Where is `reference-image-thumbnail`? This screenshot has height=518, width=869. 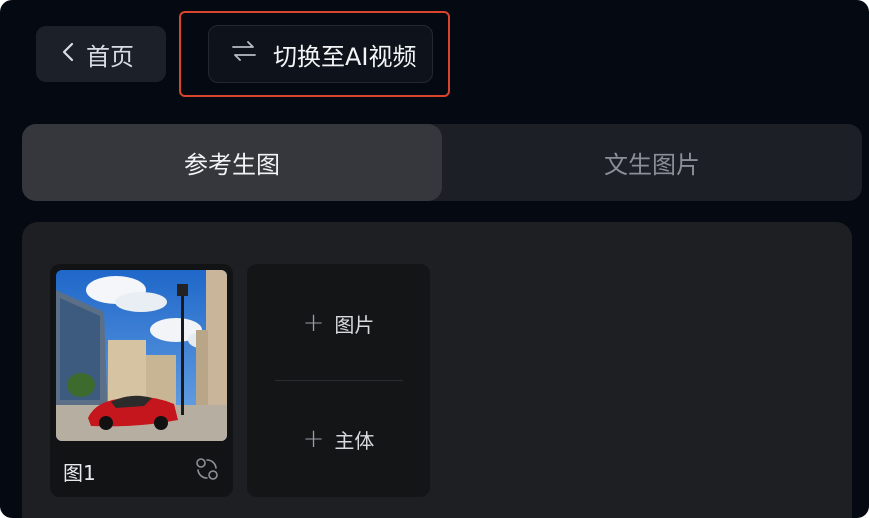 reference-image-thumbnail is located at coordinates (141, 355).